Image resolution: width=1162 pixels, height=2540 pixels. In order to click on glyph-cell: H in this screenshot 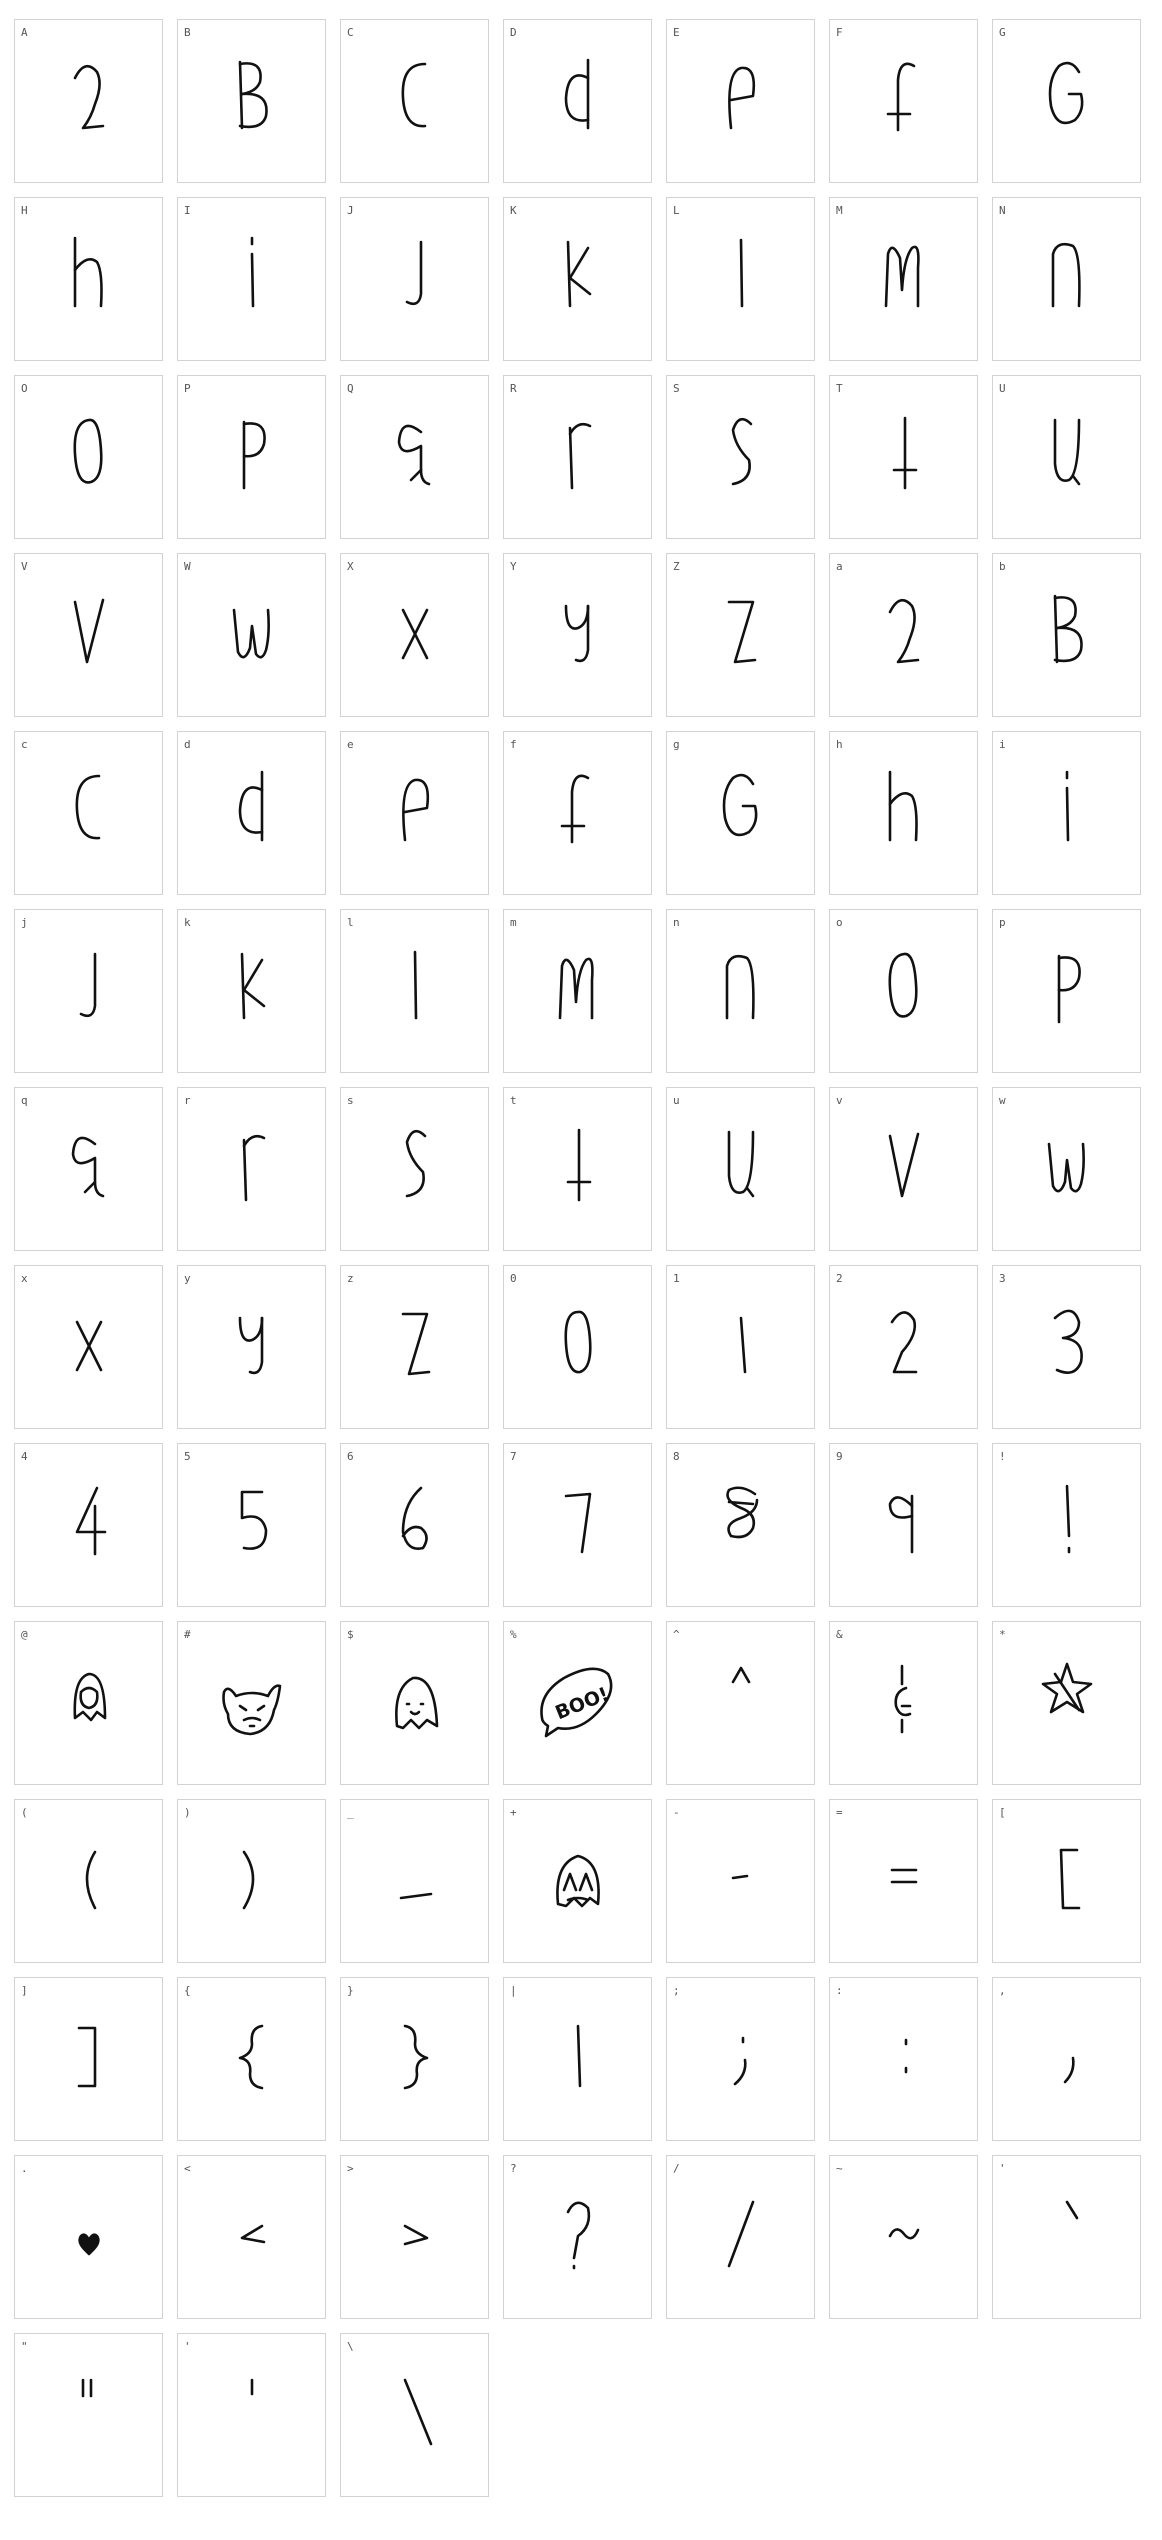, I will do `click(88, 279)`.